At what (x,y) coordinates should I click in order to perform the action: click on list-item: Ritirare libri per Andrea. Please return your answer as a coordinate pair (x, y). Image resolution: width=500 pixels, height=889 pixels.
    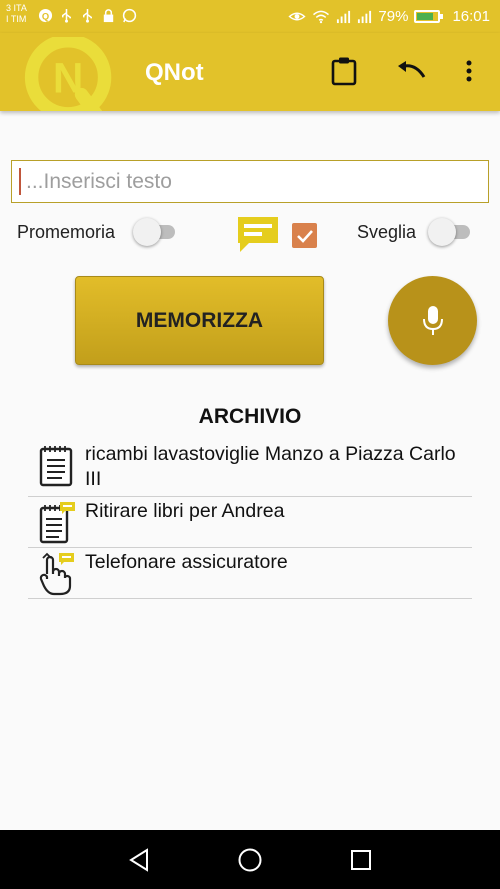
    Looking at the image, I should click on (250, 522).